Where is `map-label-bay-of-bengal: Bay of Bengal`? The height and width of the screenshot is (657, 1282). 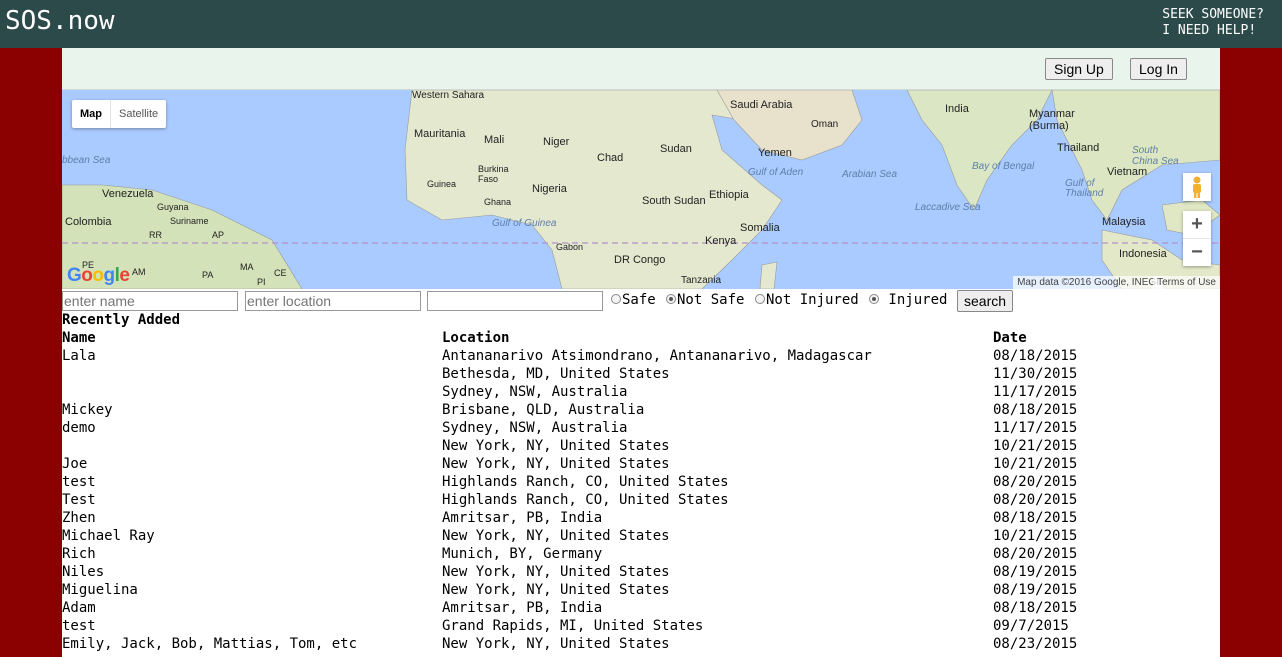
map-label-bay-of-bengal: Bay of Bengal is located at coordinates (1003, 166).